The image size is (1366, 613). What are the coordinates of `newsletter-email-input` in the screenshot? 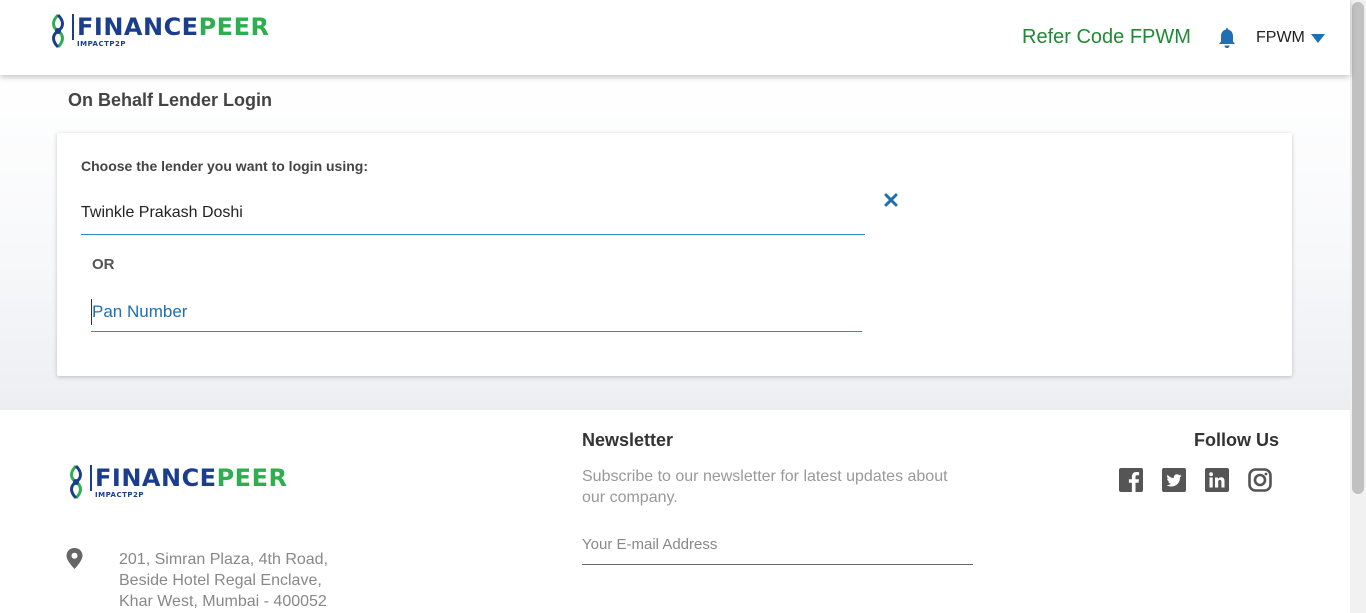 It's located at (777, 544).